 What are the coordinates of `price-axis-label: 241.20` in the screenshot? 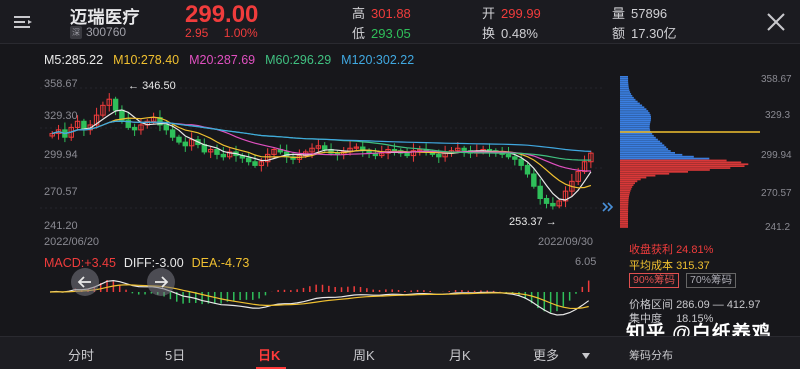 It's located at (61, 226).